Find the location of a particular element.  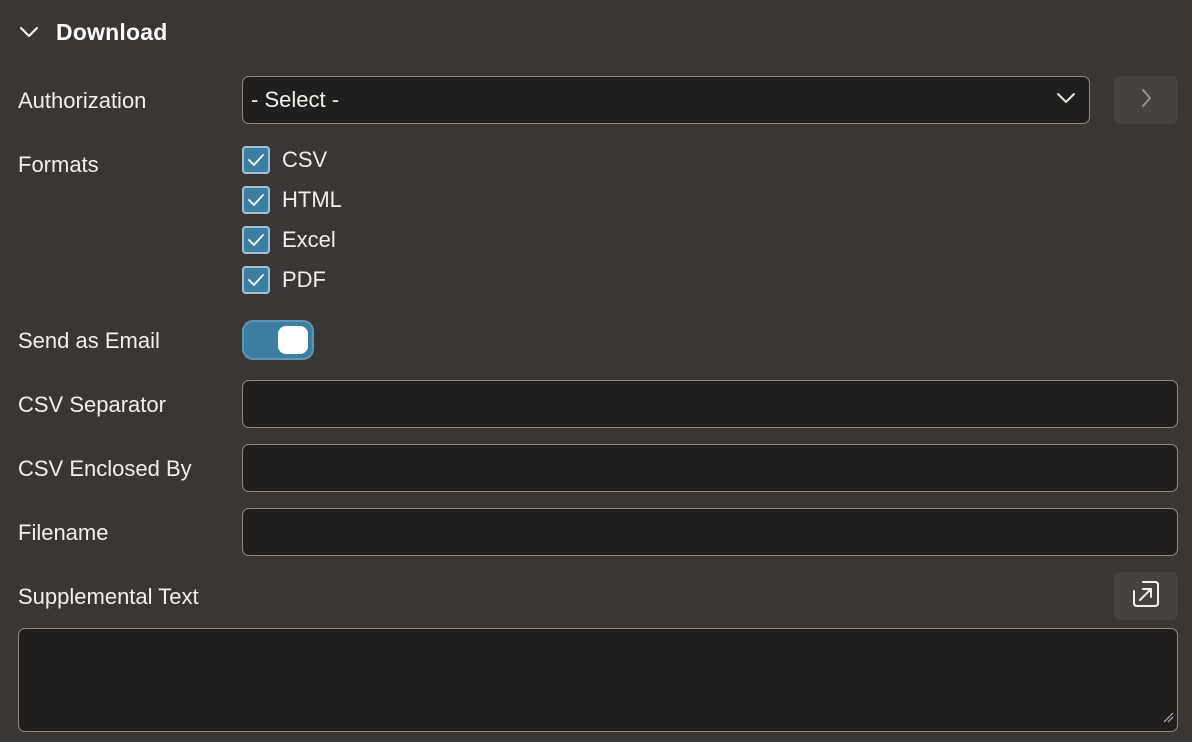

expand-editor-button is located at coordinates (1146, 596).